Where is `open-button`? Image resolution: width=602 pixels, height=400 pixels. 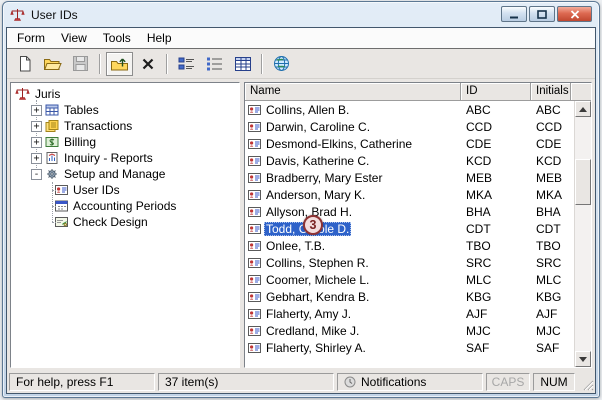 open-button is located at coordinates (52, 64).